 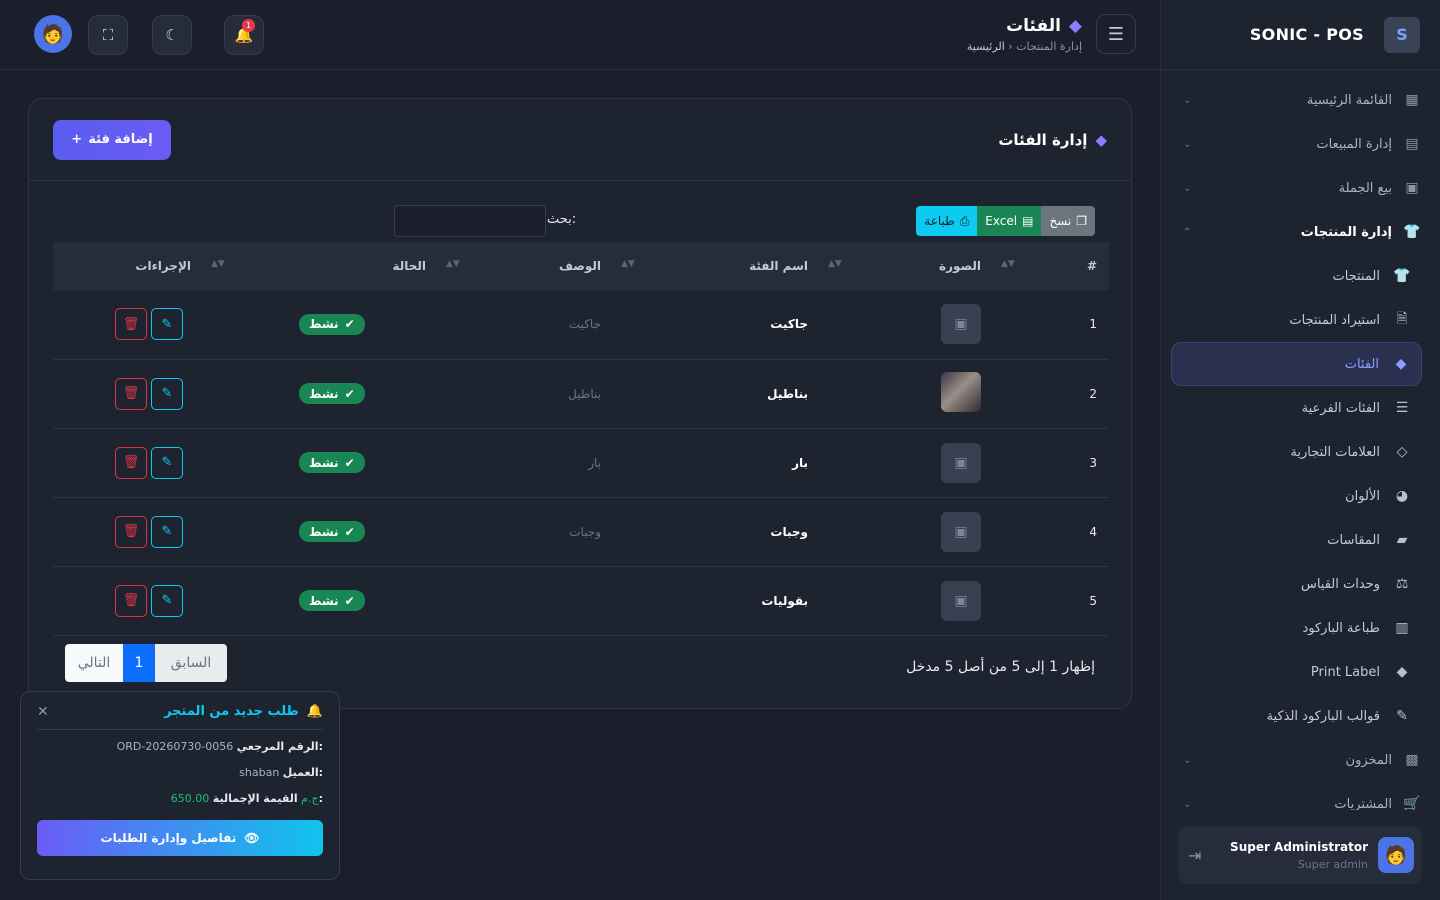 What do you see at coordinates (320, 266) in the screenshot?
I see `column-header-status: ▲▼ الحالة` at bounding box center [320, 266].